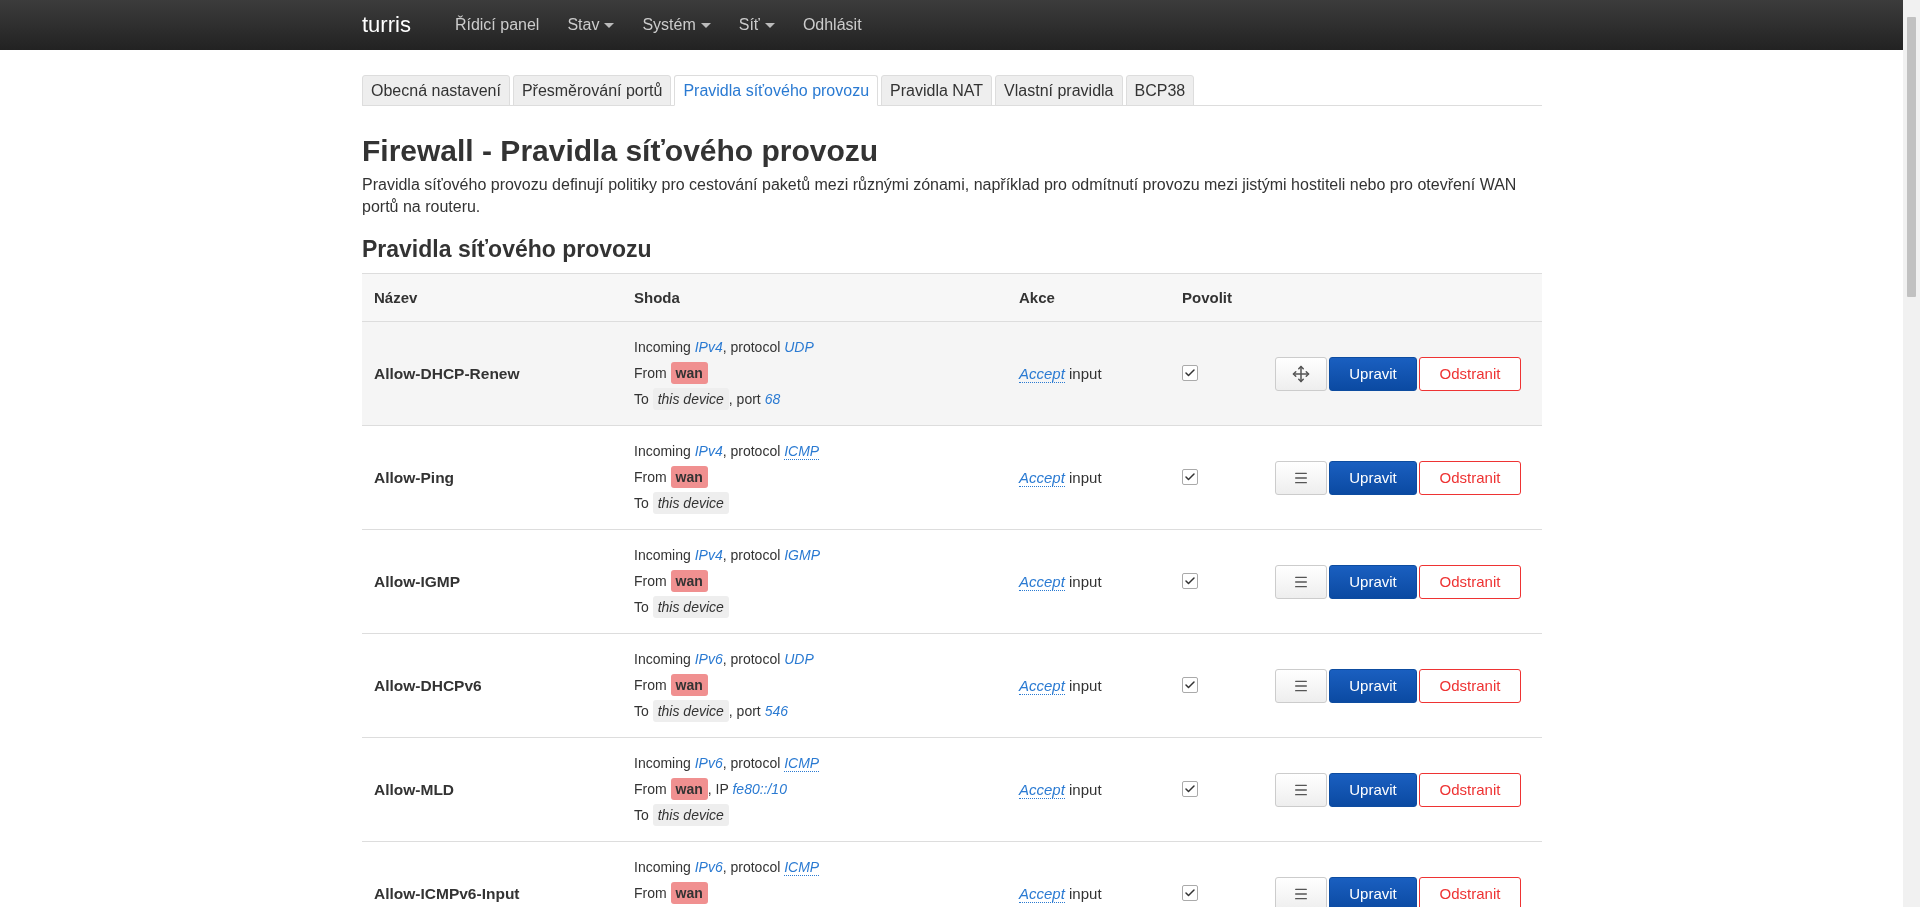  I want to click on rule-name: Allow-DHCP-Renew, so click(447, 373).